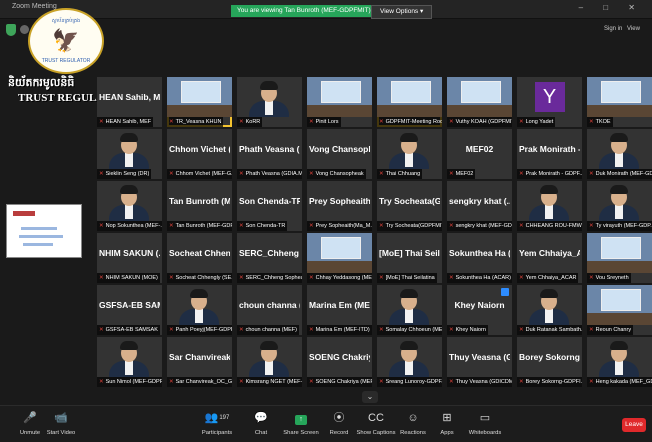  What do you see at coordinates (551, 278) in the screenshot?
I see `participant-name-text: Yem Chhaiya_ACAR` at bounding box center [551, 278].